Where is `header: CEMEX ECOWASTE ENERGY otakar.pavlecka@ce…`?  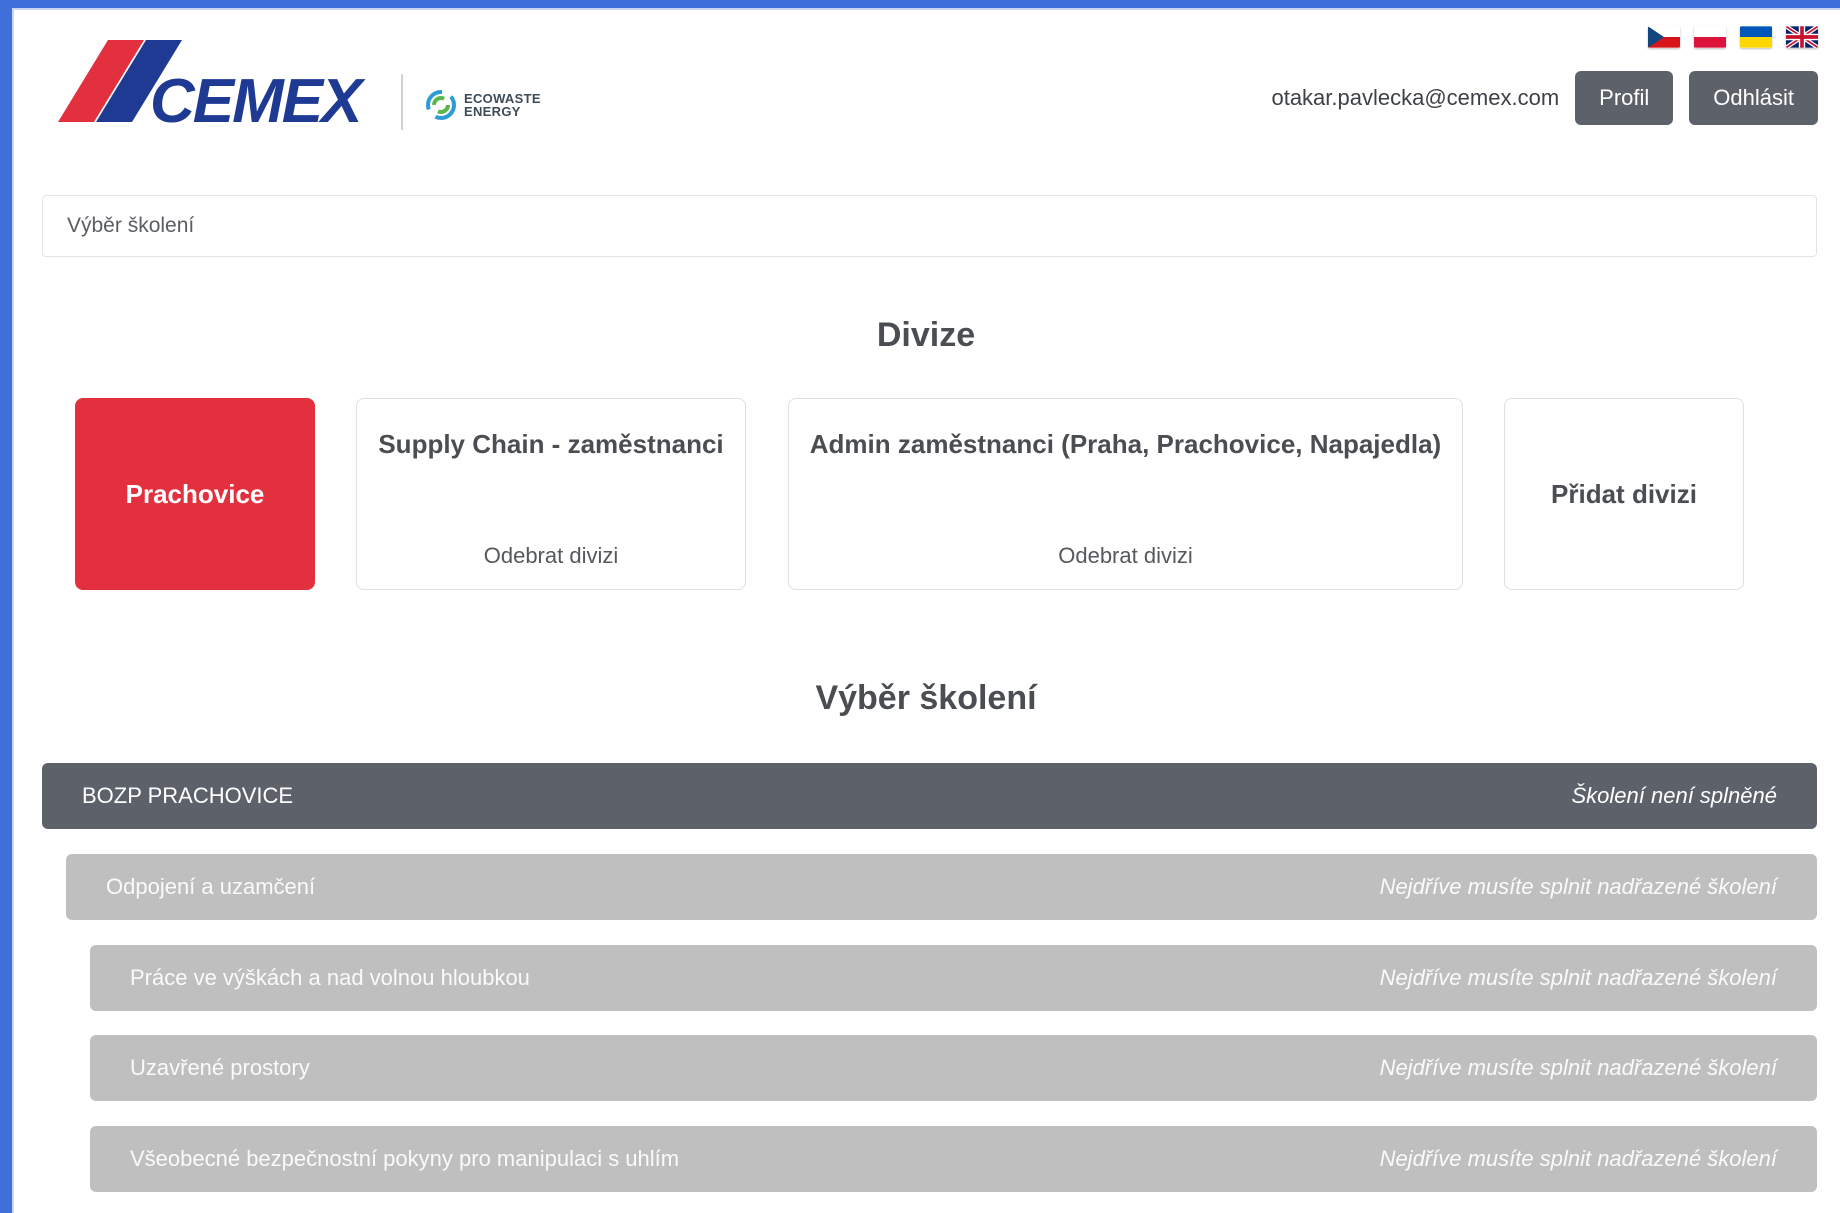
header: CEMEX ECOWASTE ENERGY otakar.pavlecka@ce… is located at coordinates (926, 98).